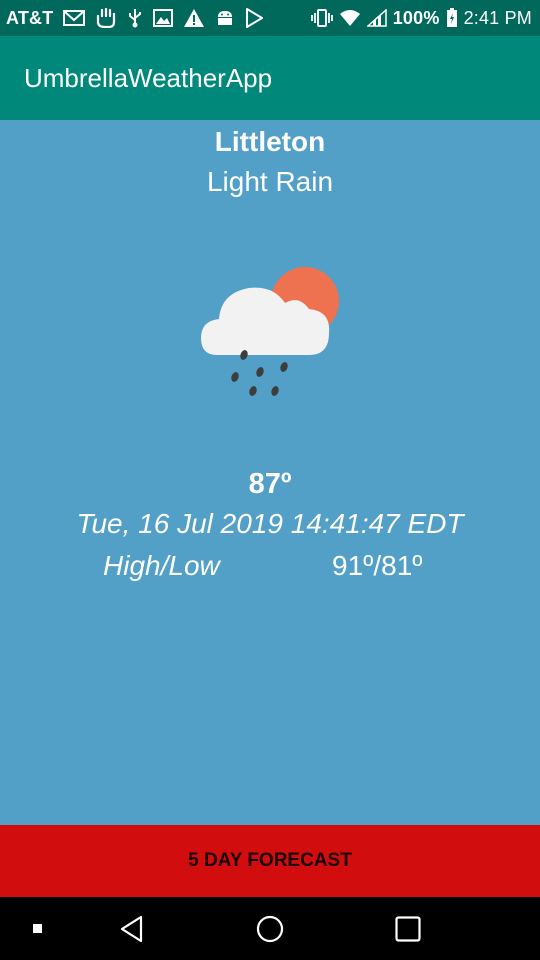  What do you see at coordinates (74, 18) in the screenshot?
I see `gmail-icon` at bounding box center [74, 18].